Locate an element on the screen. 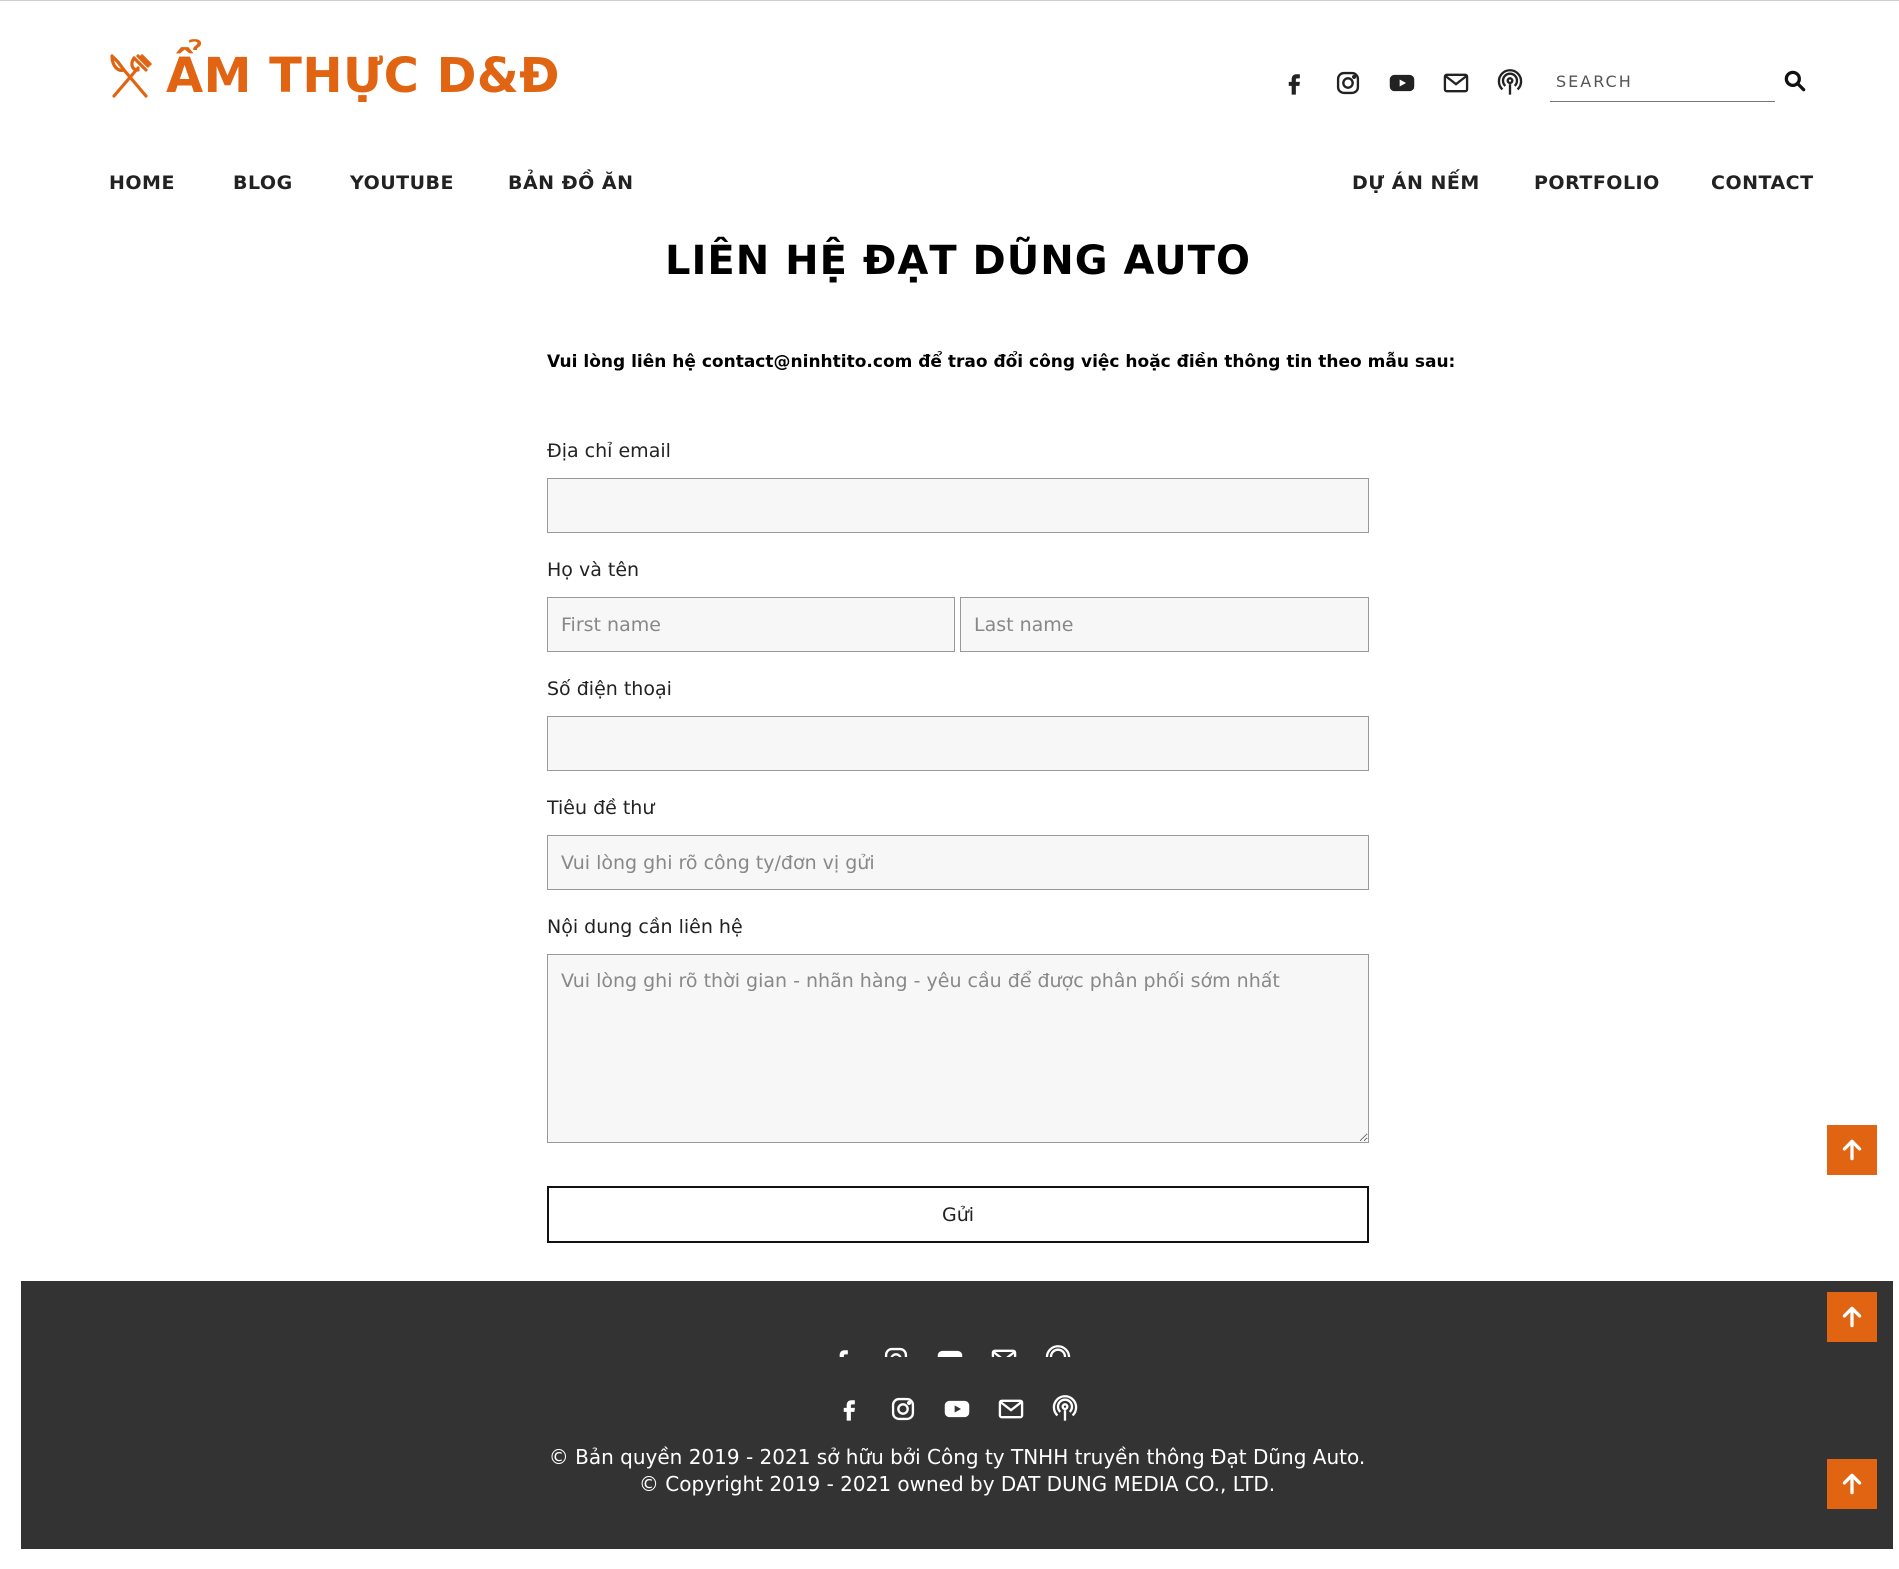 The image size is (1899, 1569). email-label: Địa chỉ email is located at coordinates (609, 451).